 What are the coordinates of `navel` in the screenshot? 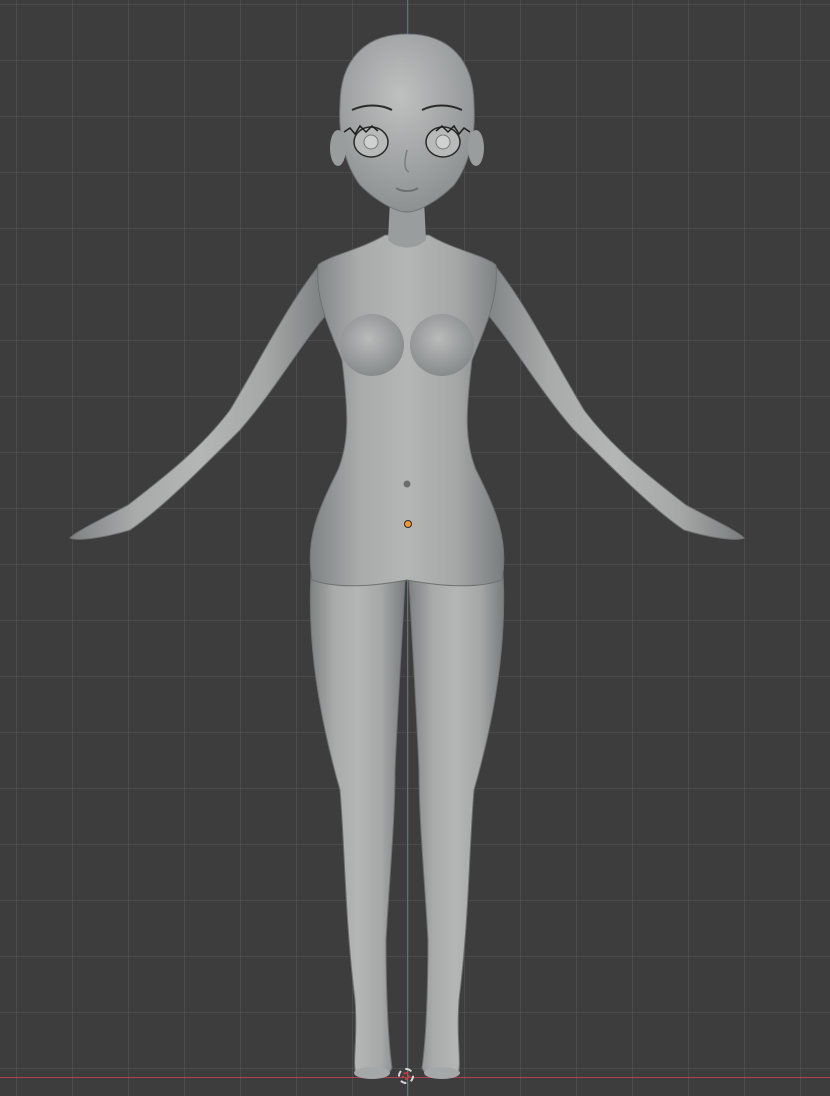 It's located at (407, 484).